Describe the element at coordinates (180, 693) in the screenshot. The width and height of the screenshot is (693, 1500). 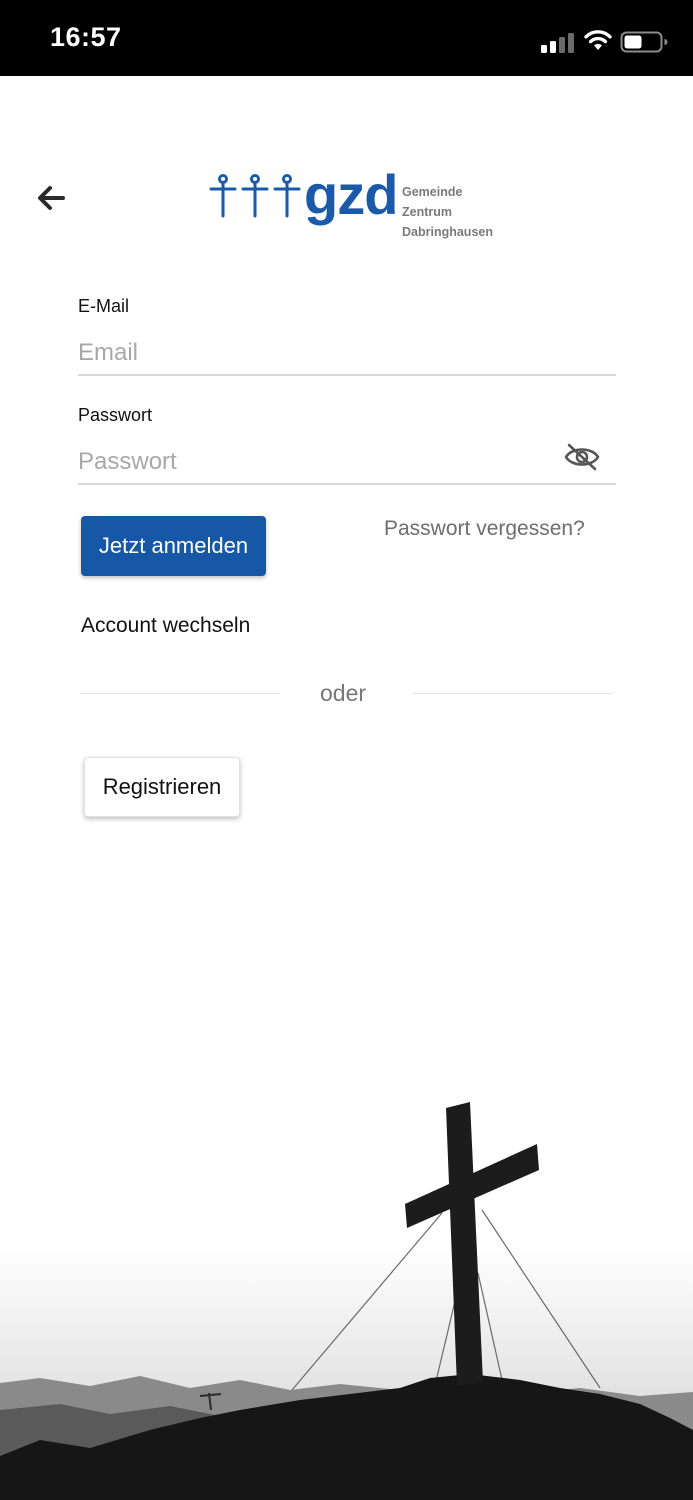
I see `divider-line-left` at that location.